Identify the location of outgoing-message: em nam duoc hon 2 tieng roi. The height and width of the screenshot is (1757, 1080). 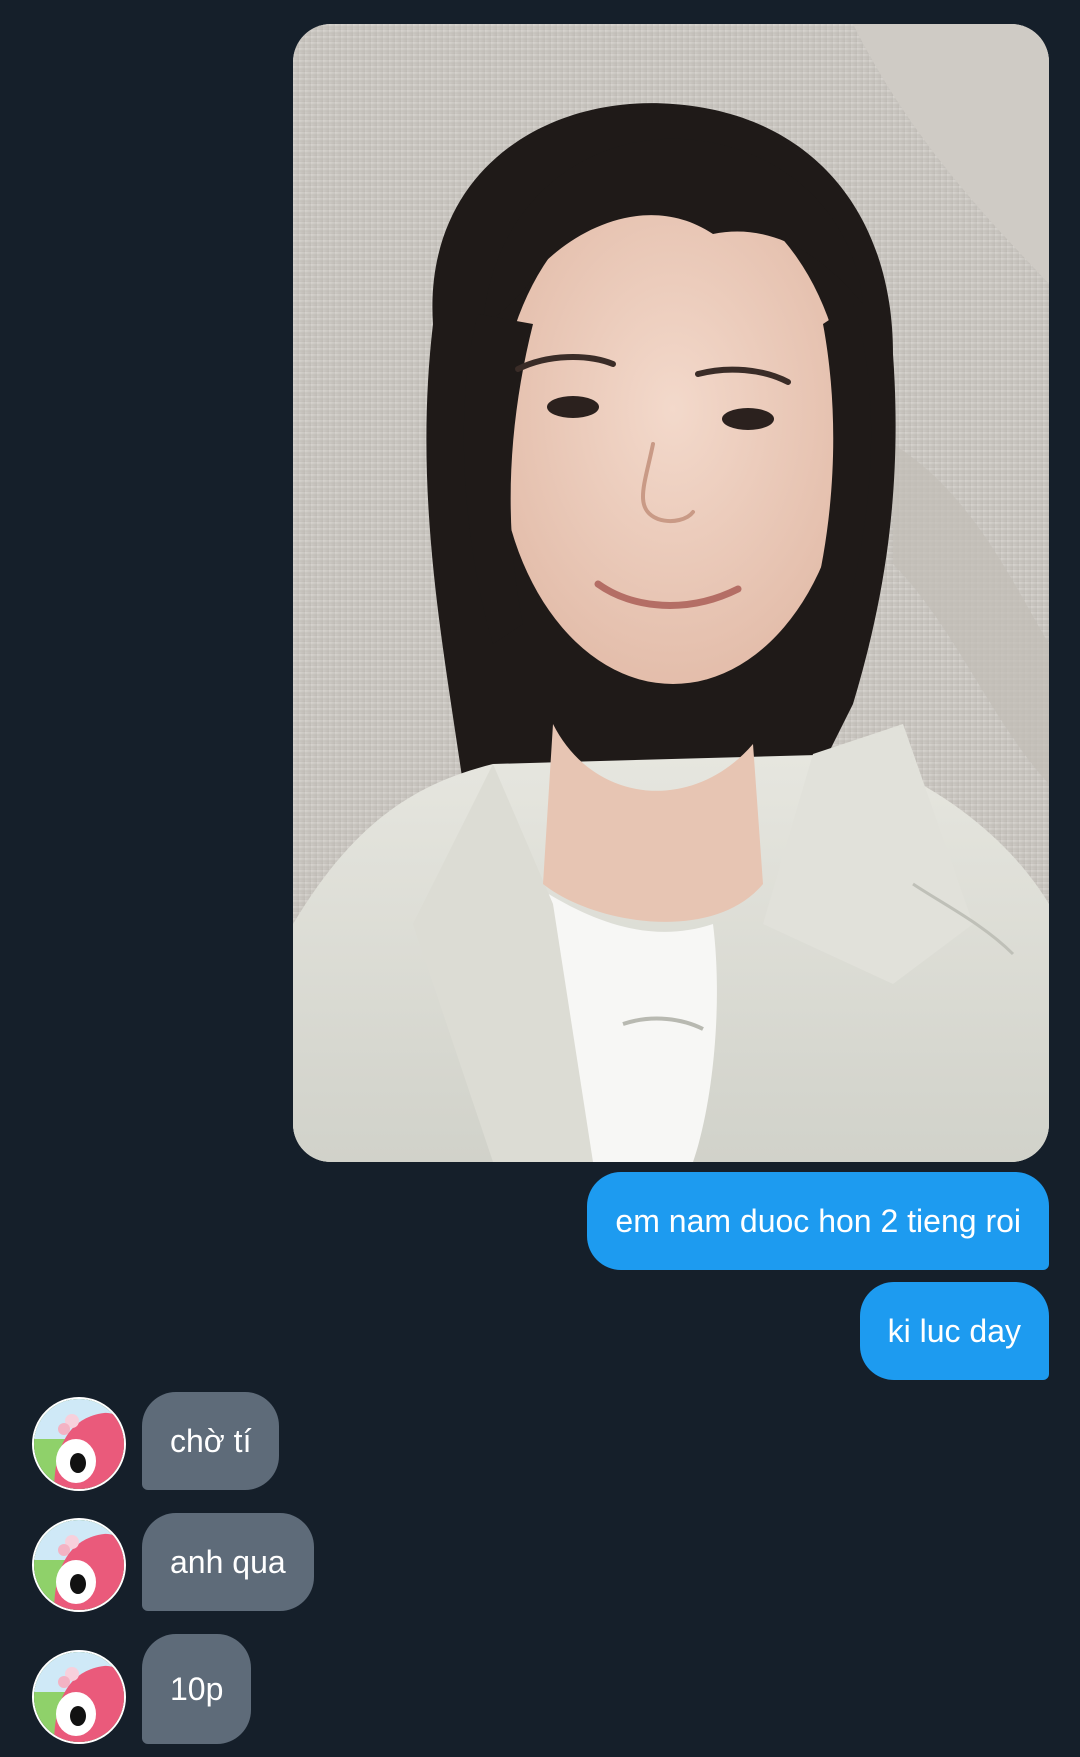
(818, 1221).